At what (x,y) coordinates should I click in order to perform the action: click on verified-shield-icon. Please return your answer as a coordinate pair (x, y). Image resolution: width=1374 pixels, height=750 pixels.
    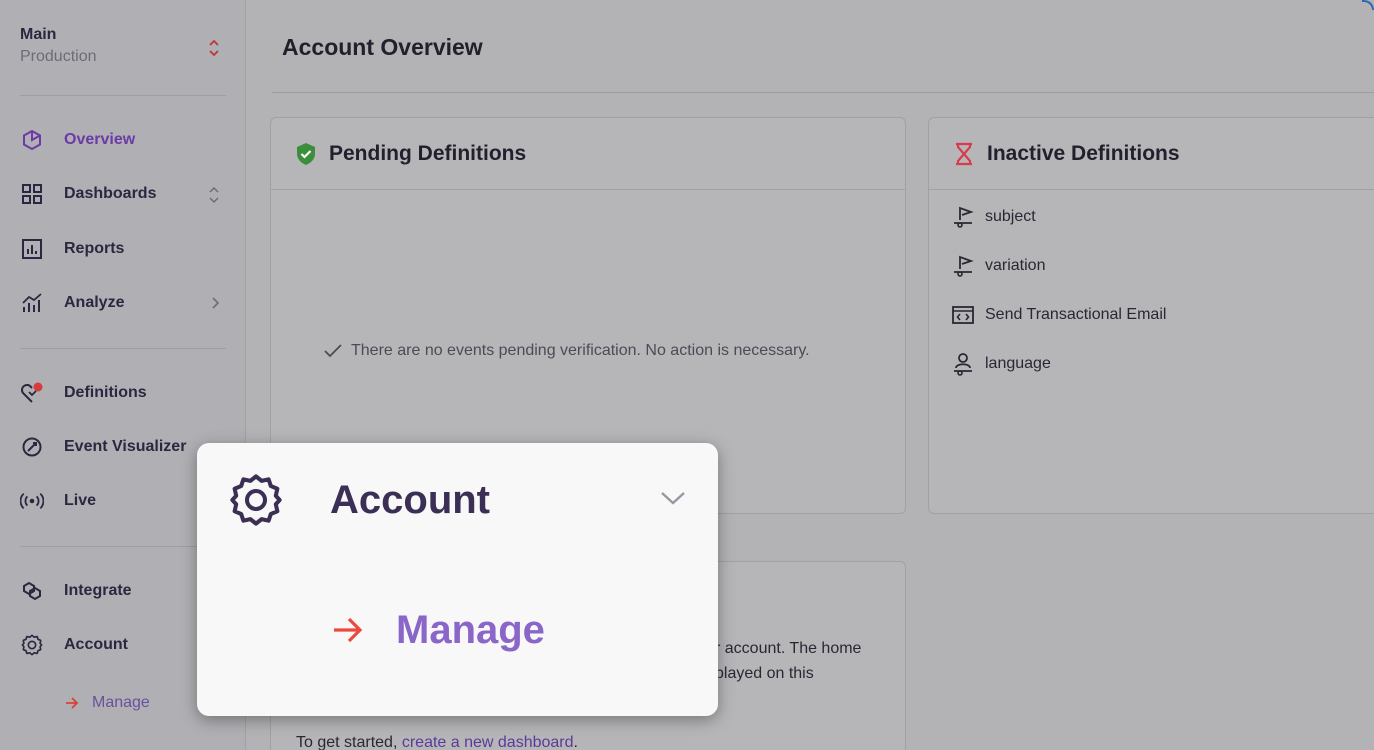
    Looking at the image, I should click on (306, 153).